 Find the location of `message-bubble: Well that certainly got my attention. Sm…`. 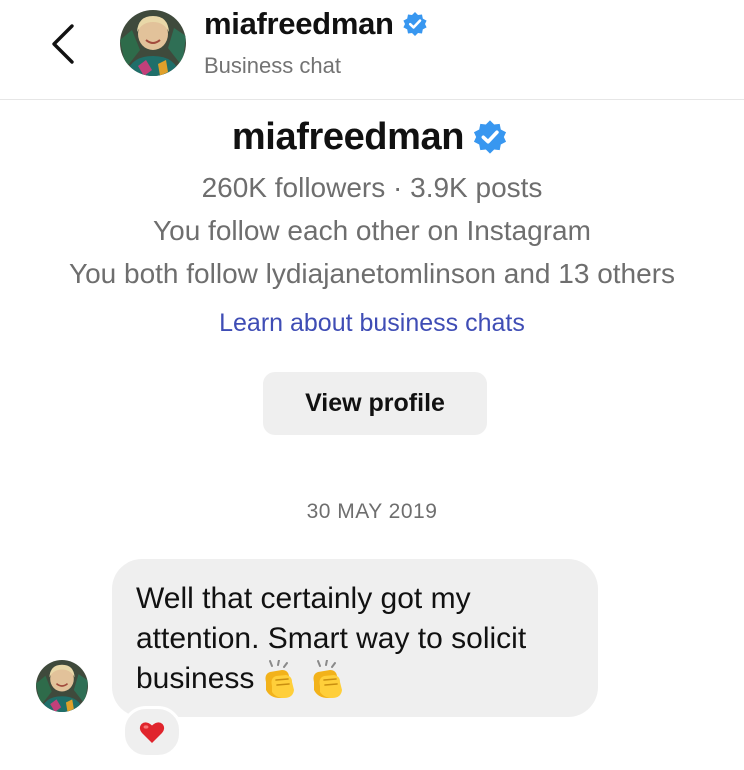

message-bubble: Well that certainly got my attention. Sm… is located at coordinates (355, 638).